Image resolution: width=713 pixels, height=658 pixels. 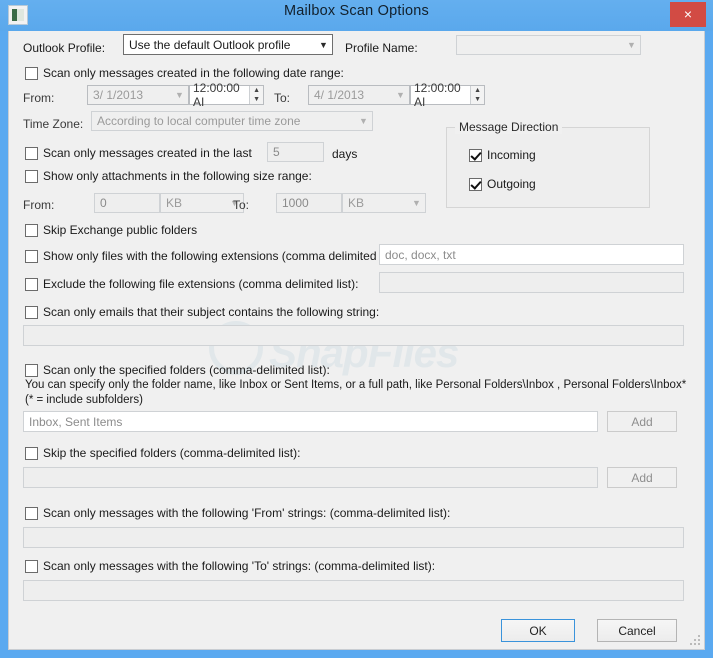 I want to click on size-to-value: 1000, so click(x=295, y=203).